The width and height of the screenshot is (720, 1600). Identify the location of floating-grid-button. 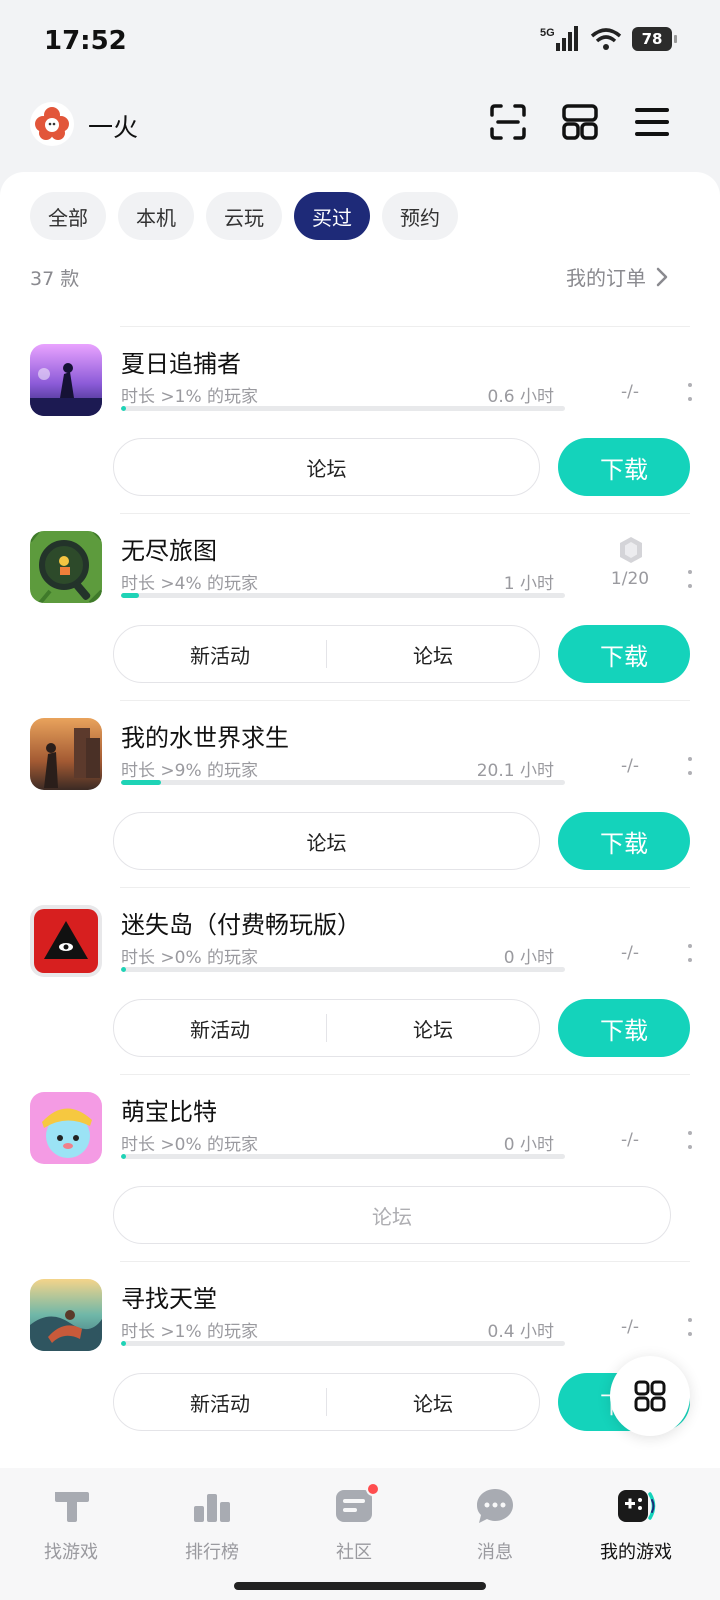
(650, 1396).